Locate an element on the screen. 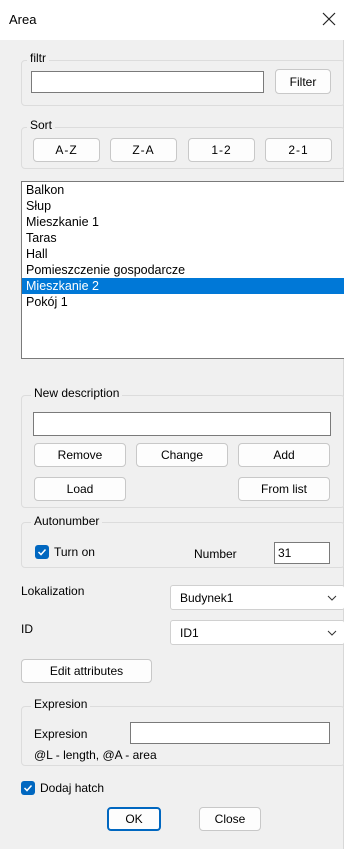 The width and height of the screenshot is (344, 849). lokalization-select: Budynek1 is located at coordinates (257, 597).